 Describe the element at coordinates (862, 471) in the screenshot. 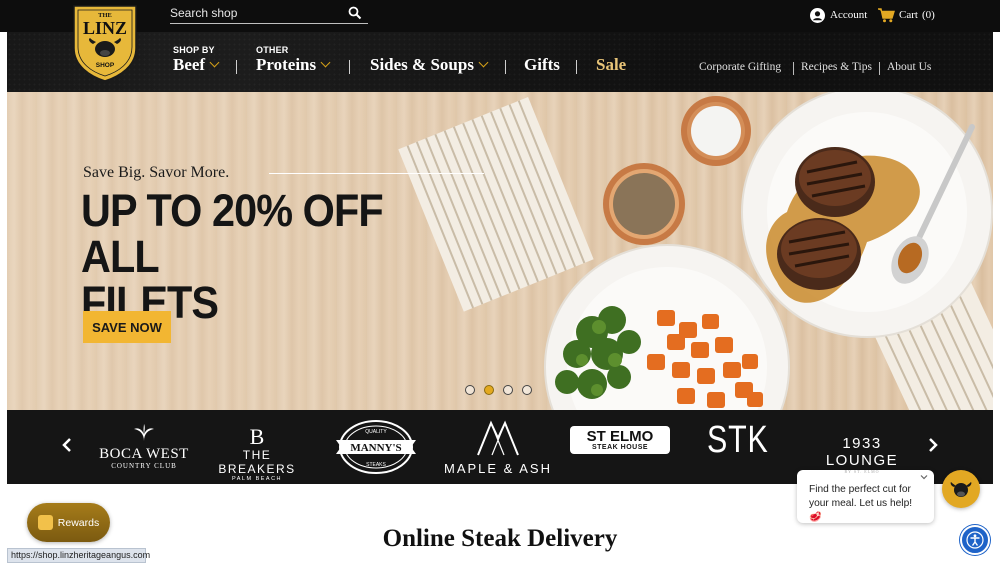

I see `partner-sub: BY ST. ELMO` at that location.